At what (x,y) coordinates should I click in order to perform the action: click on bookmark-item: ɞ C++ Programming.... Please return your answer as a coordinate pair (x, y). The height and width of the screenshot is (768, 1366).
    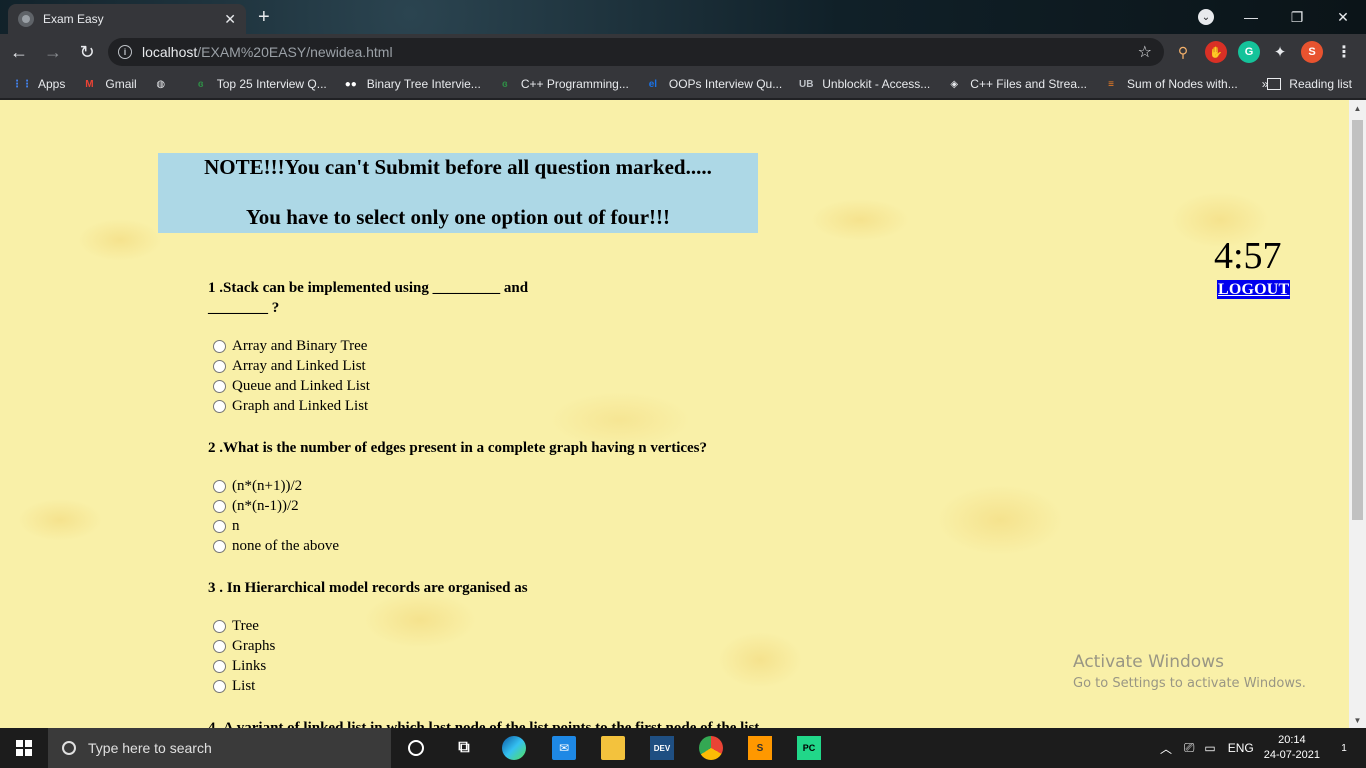
    Looking at the image, I should click on (563, 84).